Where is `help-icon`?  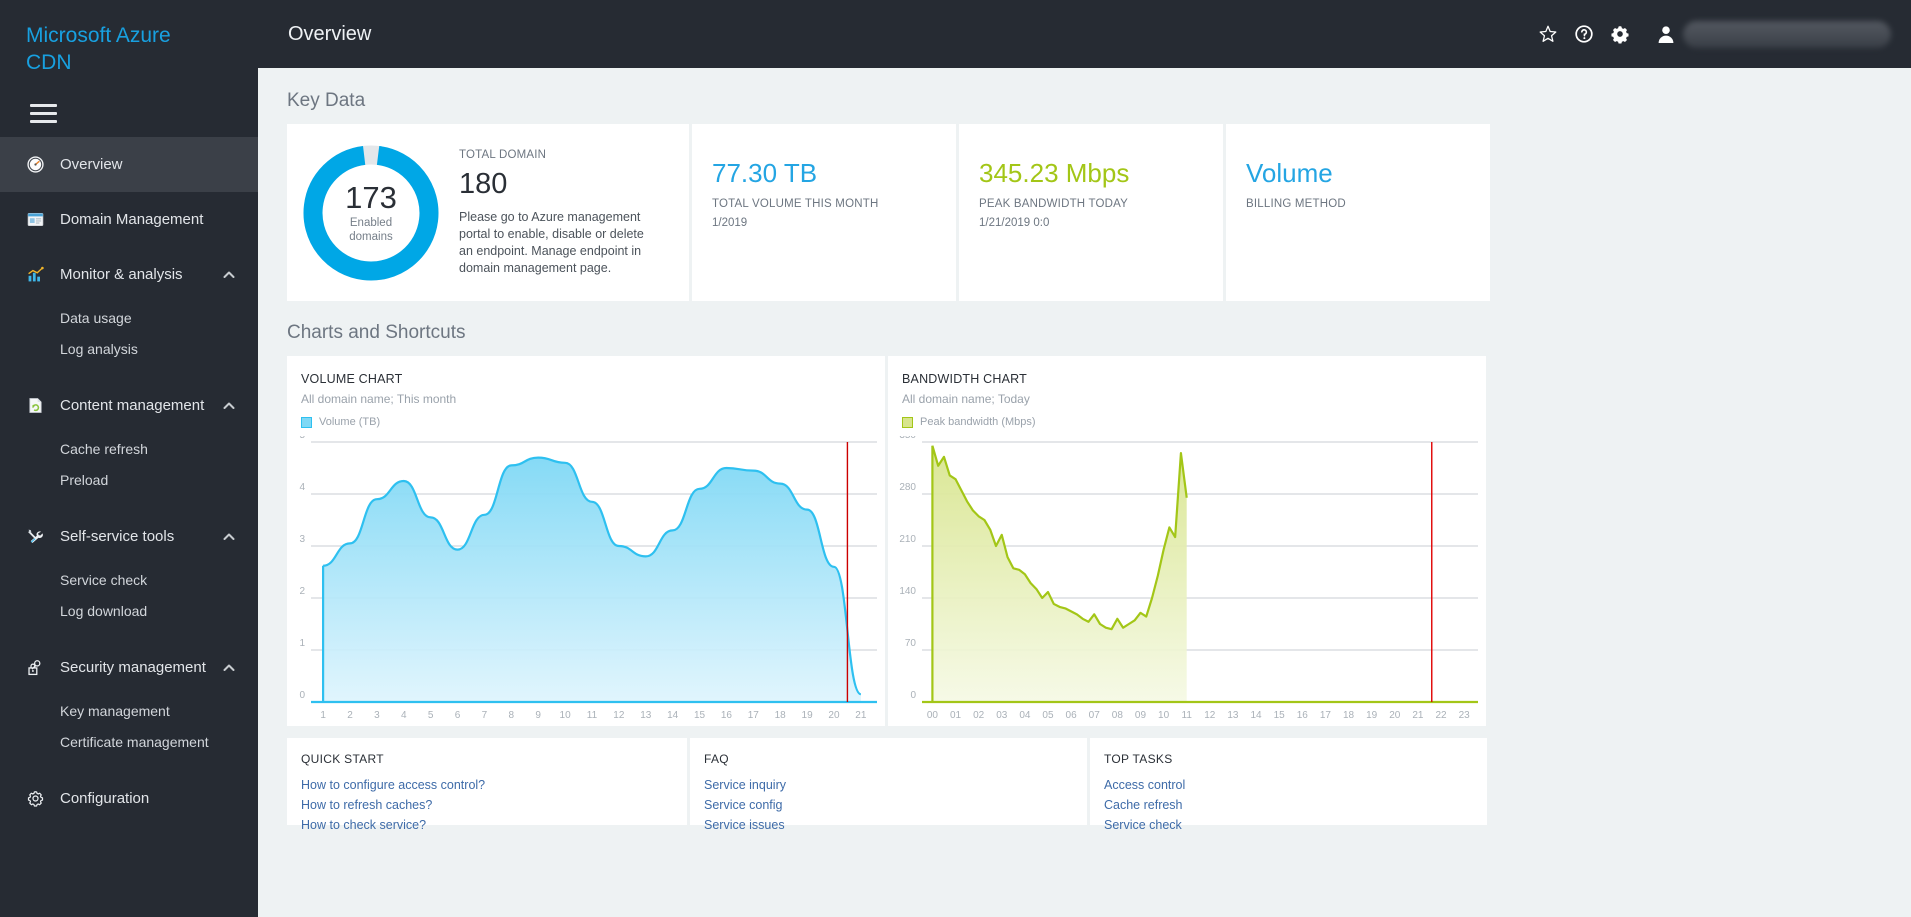
help-icon is located at coordinates (1584, 34).